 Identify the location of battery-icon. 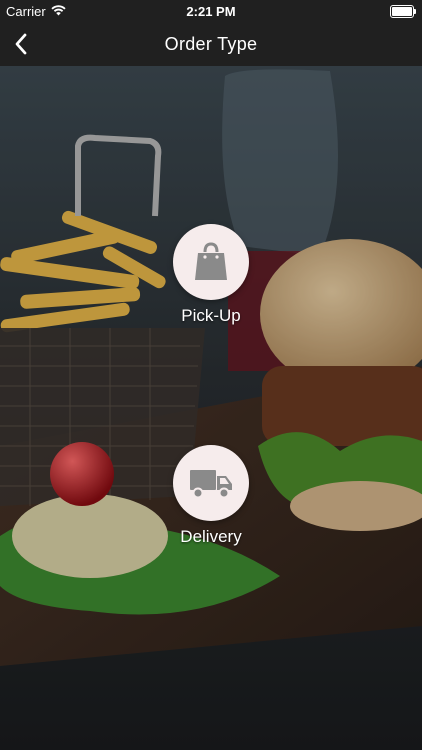
(403, 11).